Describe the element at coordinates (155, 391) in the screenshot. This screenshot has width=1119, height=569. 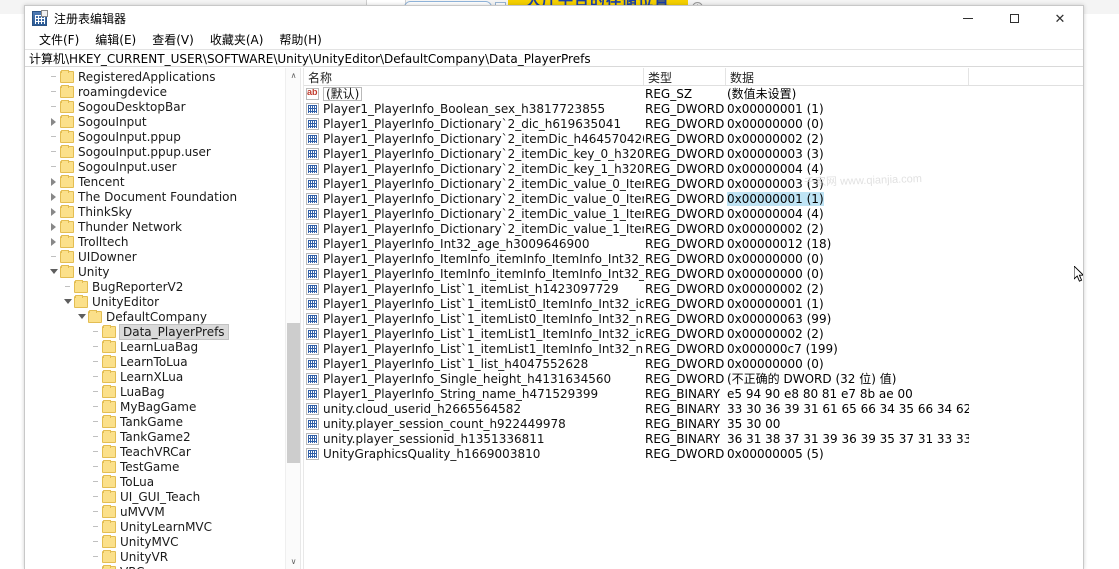
I see `tree-item-luabag: LuaBag` at that location.